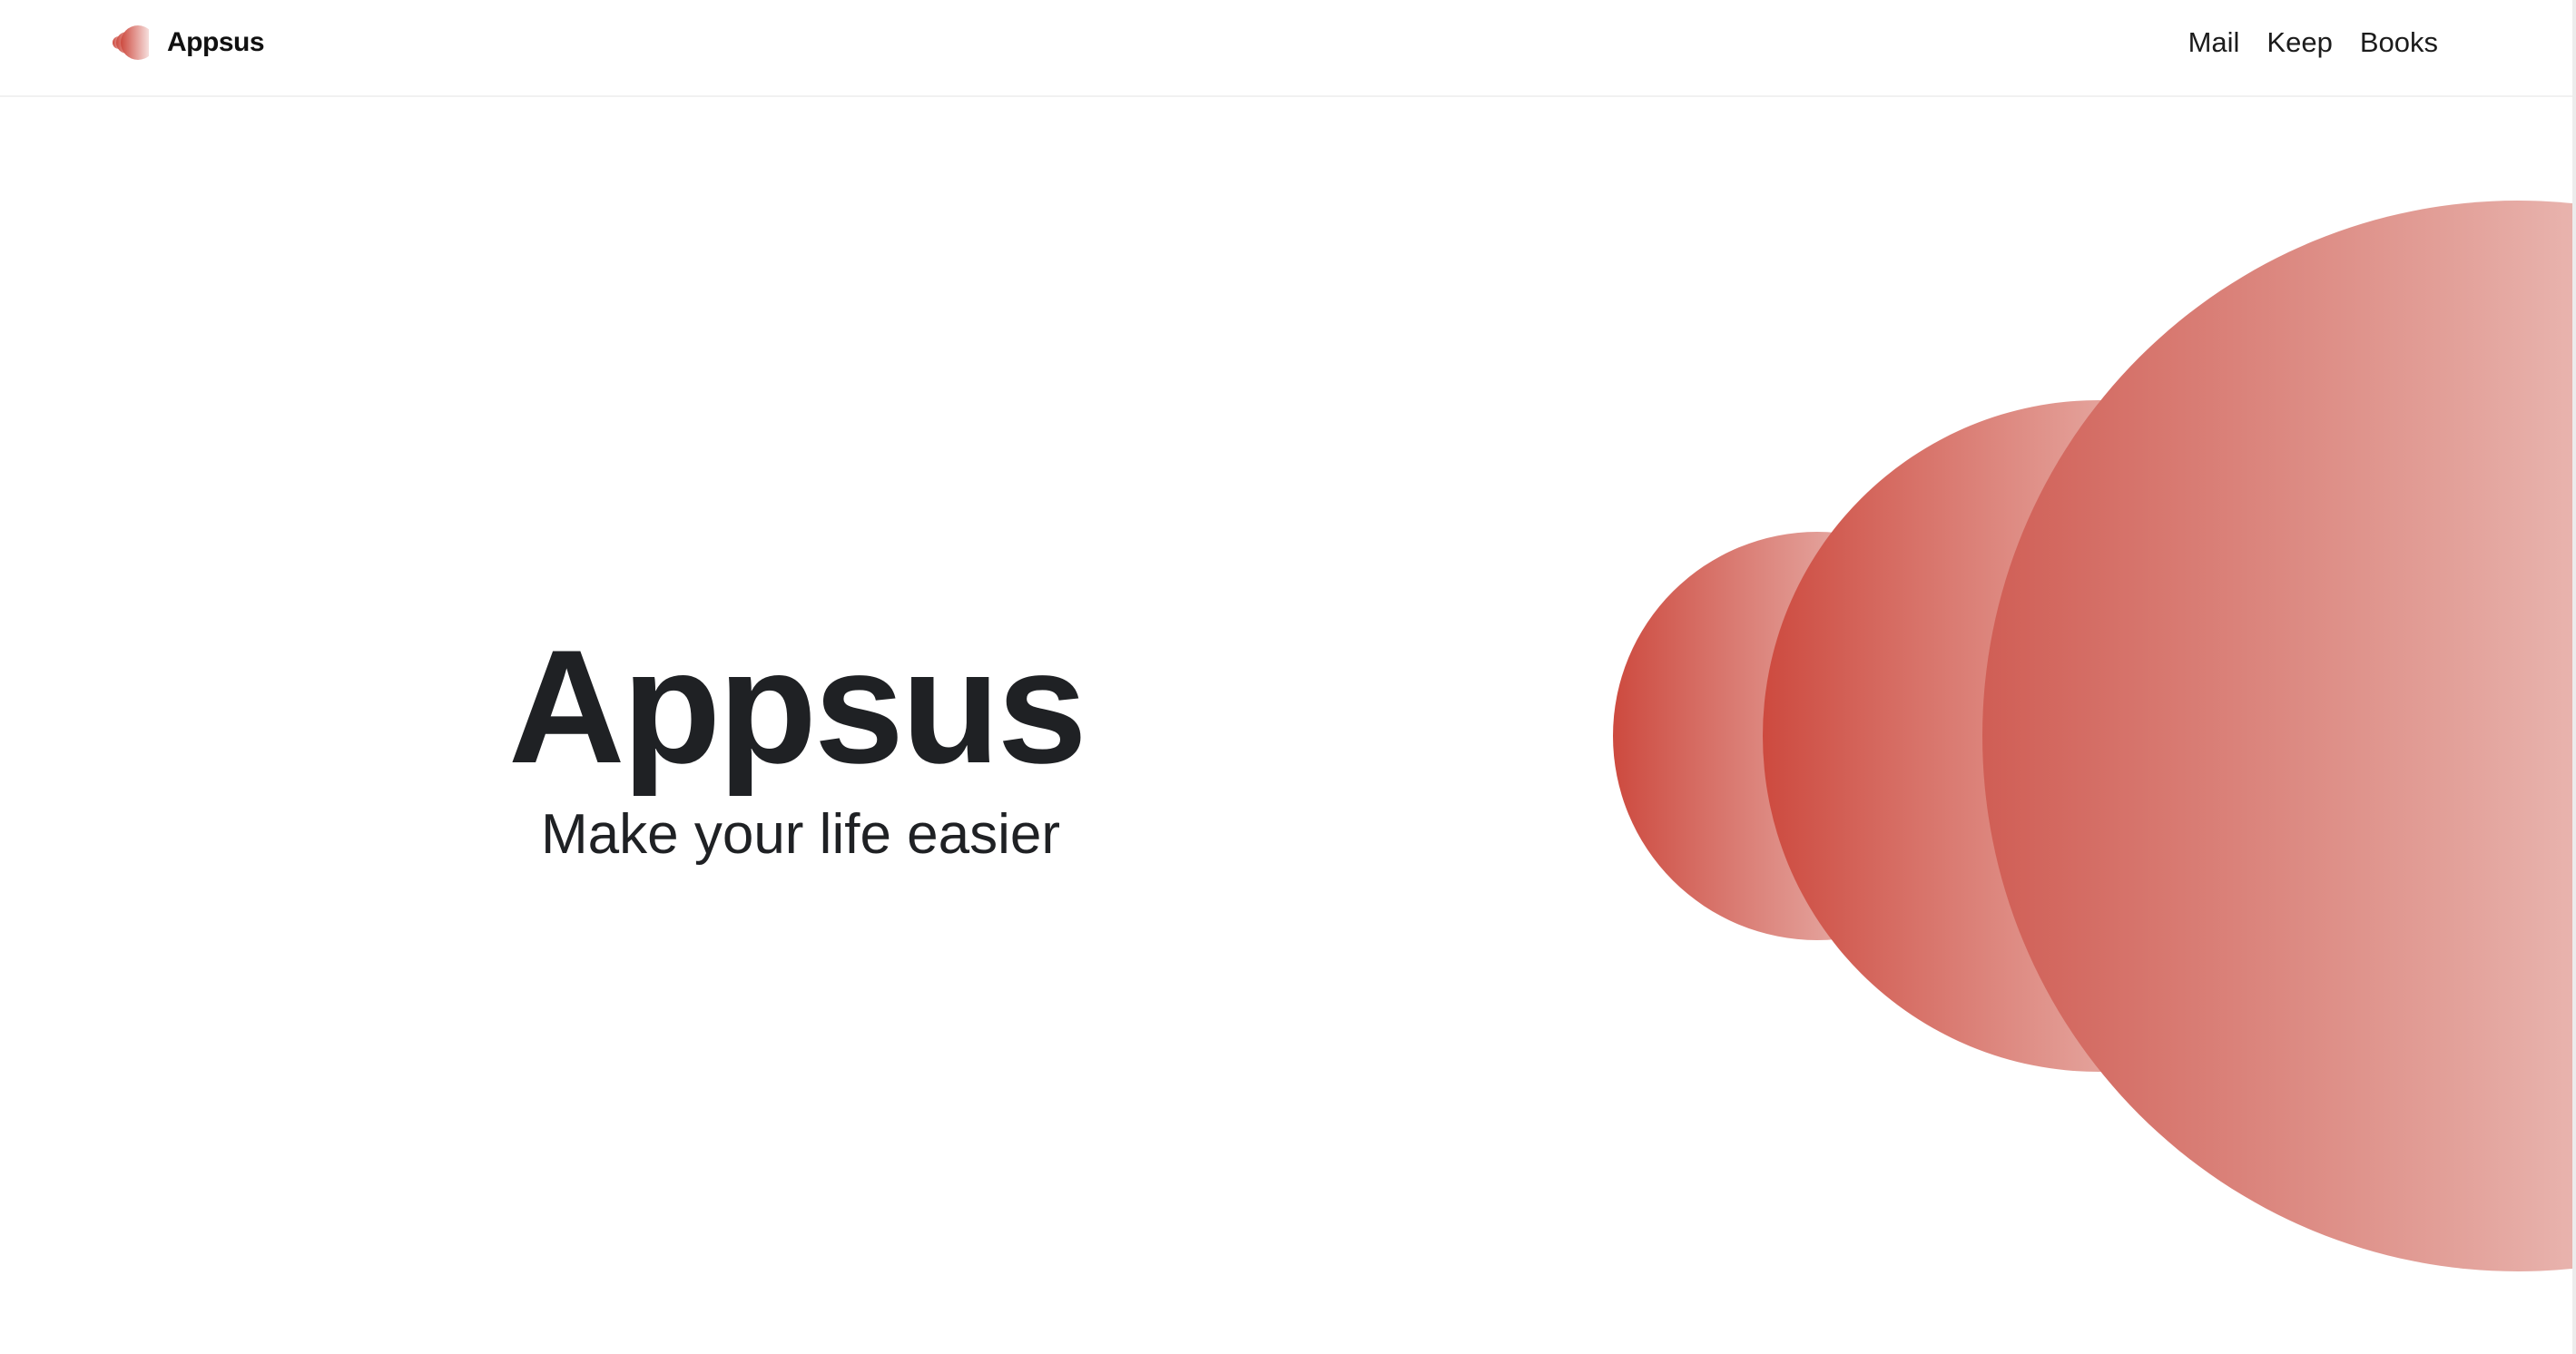 This screenshot has height=1354, width=2576. What do you see at coordinates (1817, 736) in the screenshot?
I see `small-circle` at bounding box center [1817, 736].